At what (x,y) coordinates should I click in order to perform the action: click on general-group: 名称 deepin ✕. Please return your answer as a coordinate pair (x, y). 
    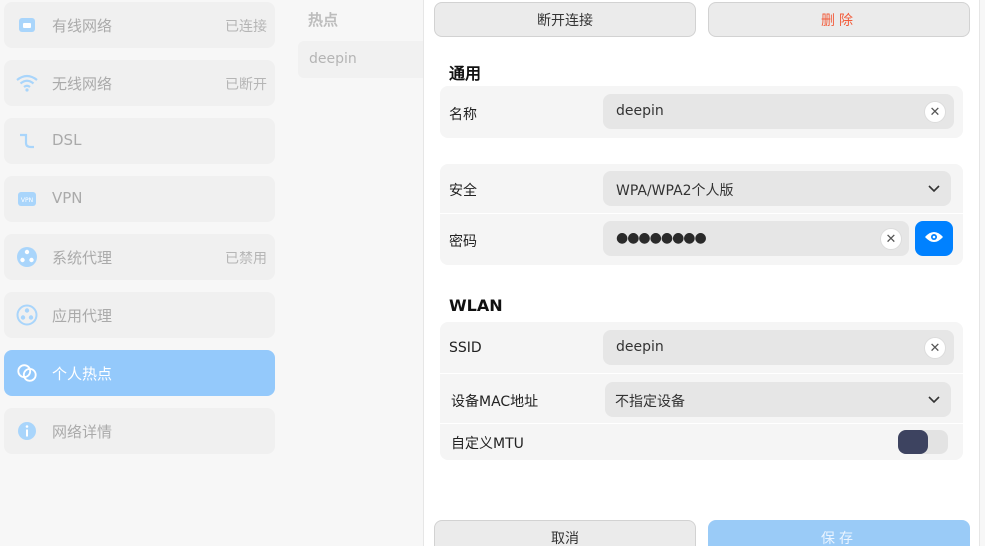
    Looking at the image, I should click on (701, 112).